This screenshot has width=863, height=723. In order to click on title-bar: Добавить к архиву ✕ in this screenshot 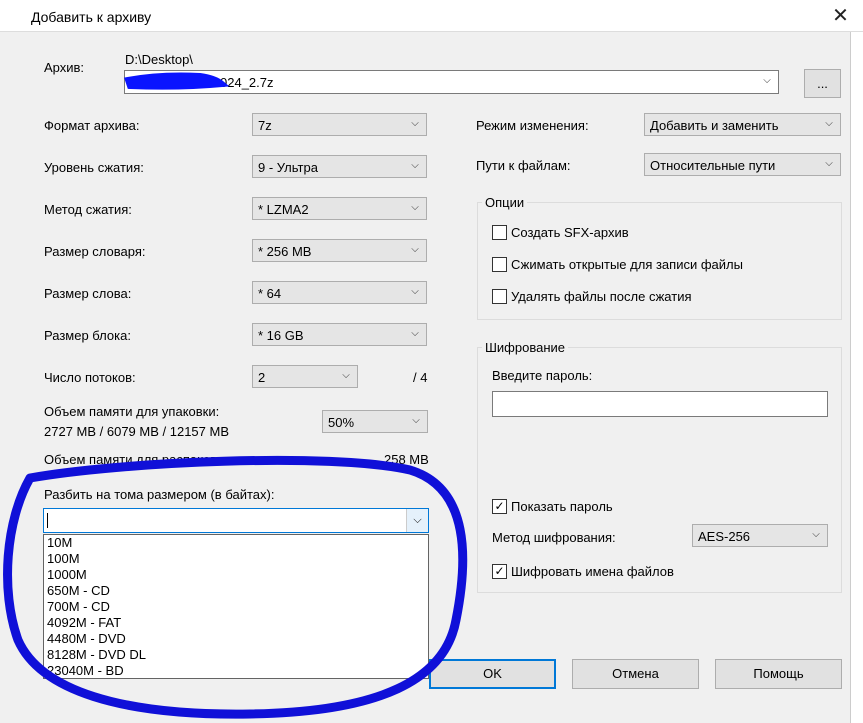, I will do `click(431, 16)`.